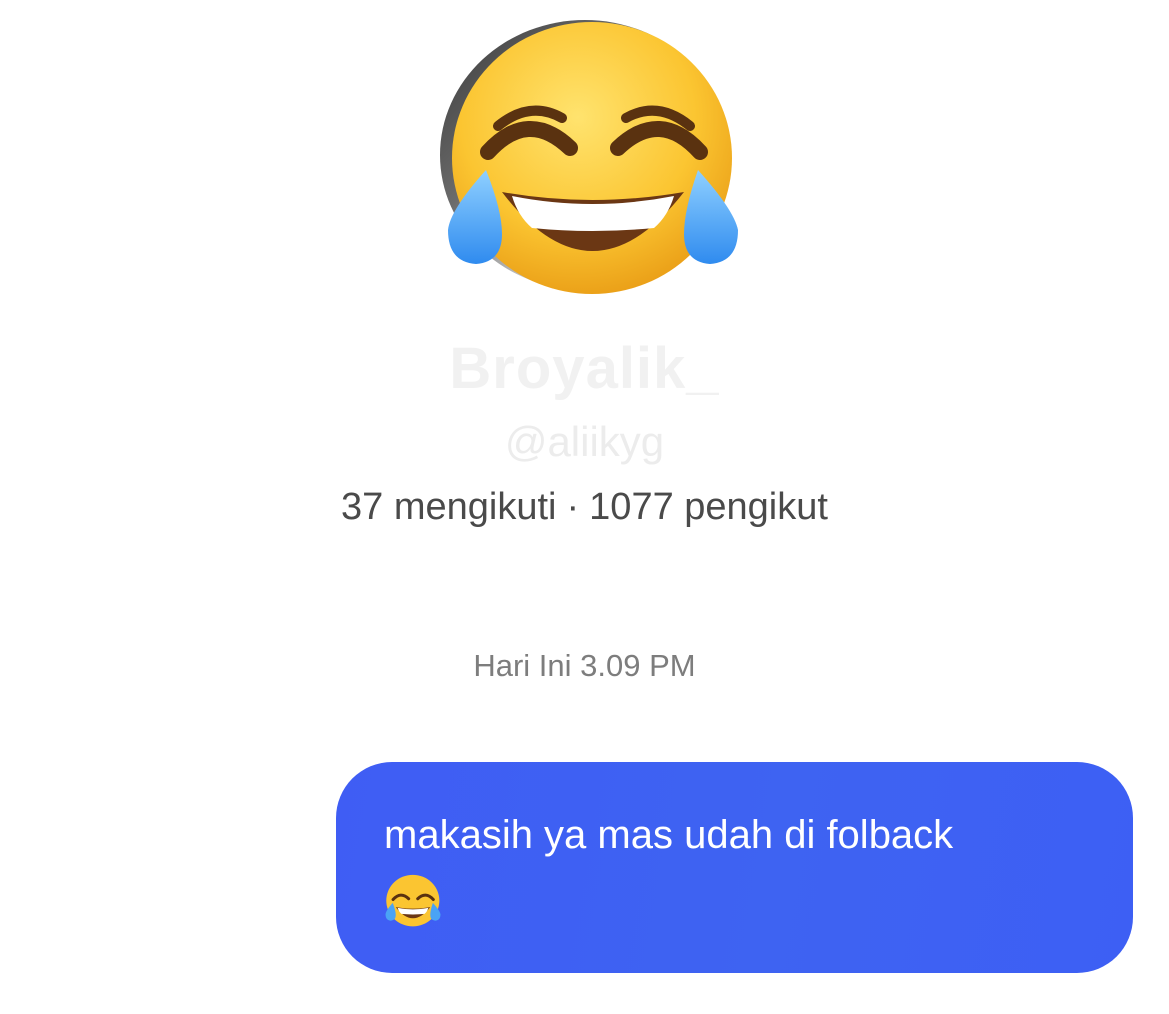 Image resolution: width=1169 pixels, height=1014 pixels. What do you see at coordinates (584, 368) in the screenshot?
I see `display-name: Broyalik_` at bounding box center [584, 368].